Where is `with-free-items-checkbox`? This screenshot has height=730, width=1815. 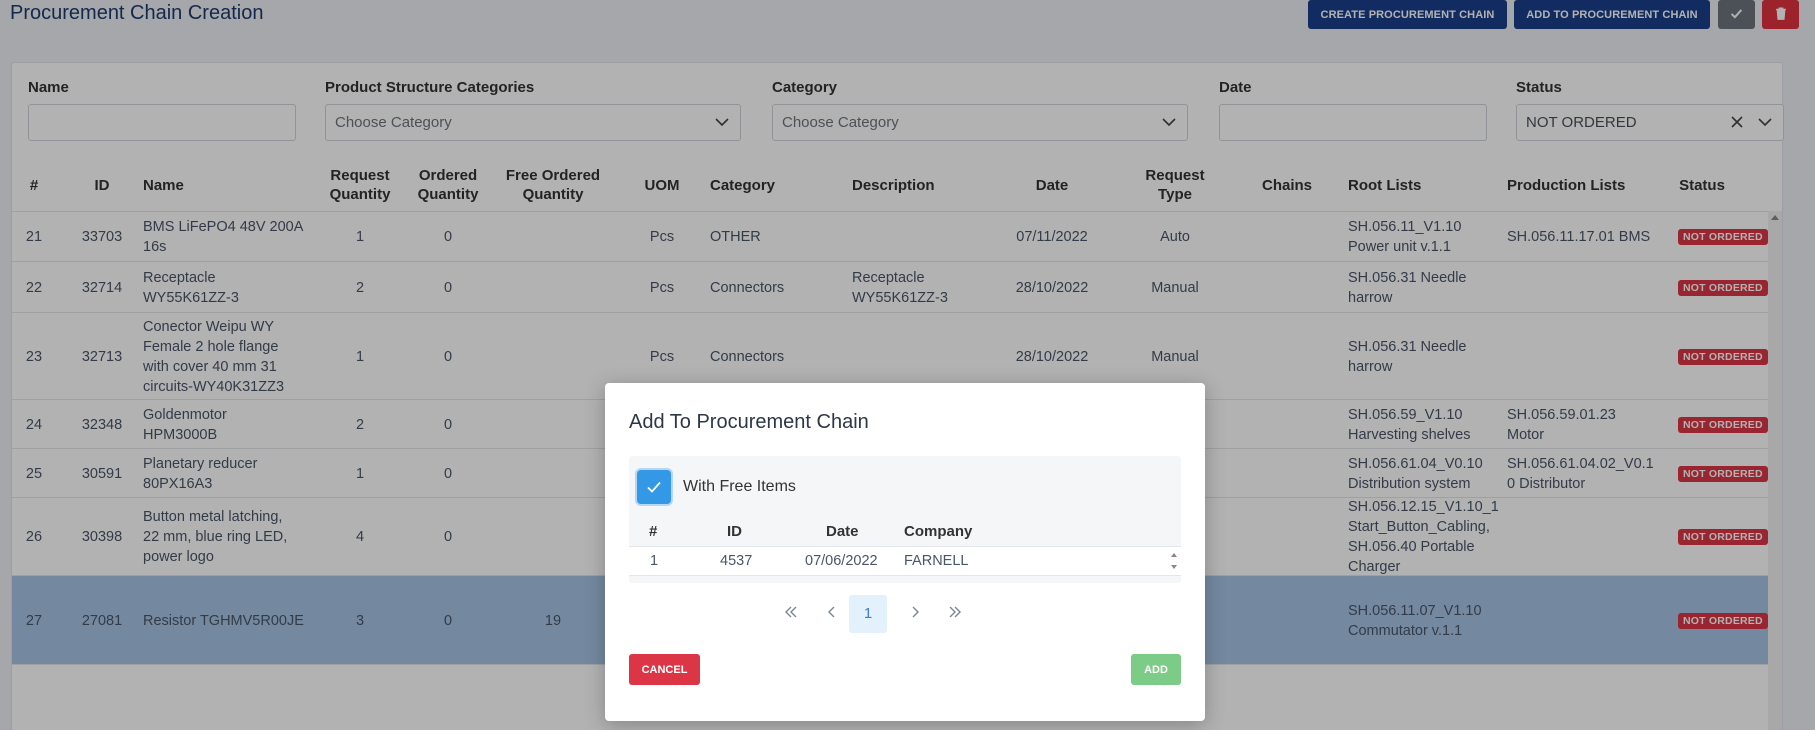 with-free-items-checkbox is located at coordinates (654, 487).